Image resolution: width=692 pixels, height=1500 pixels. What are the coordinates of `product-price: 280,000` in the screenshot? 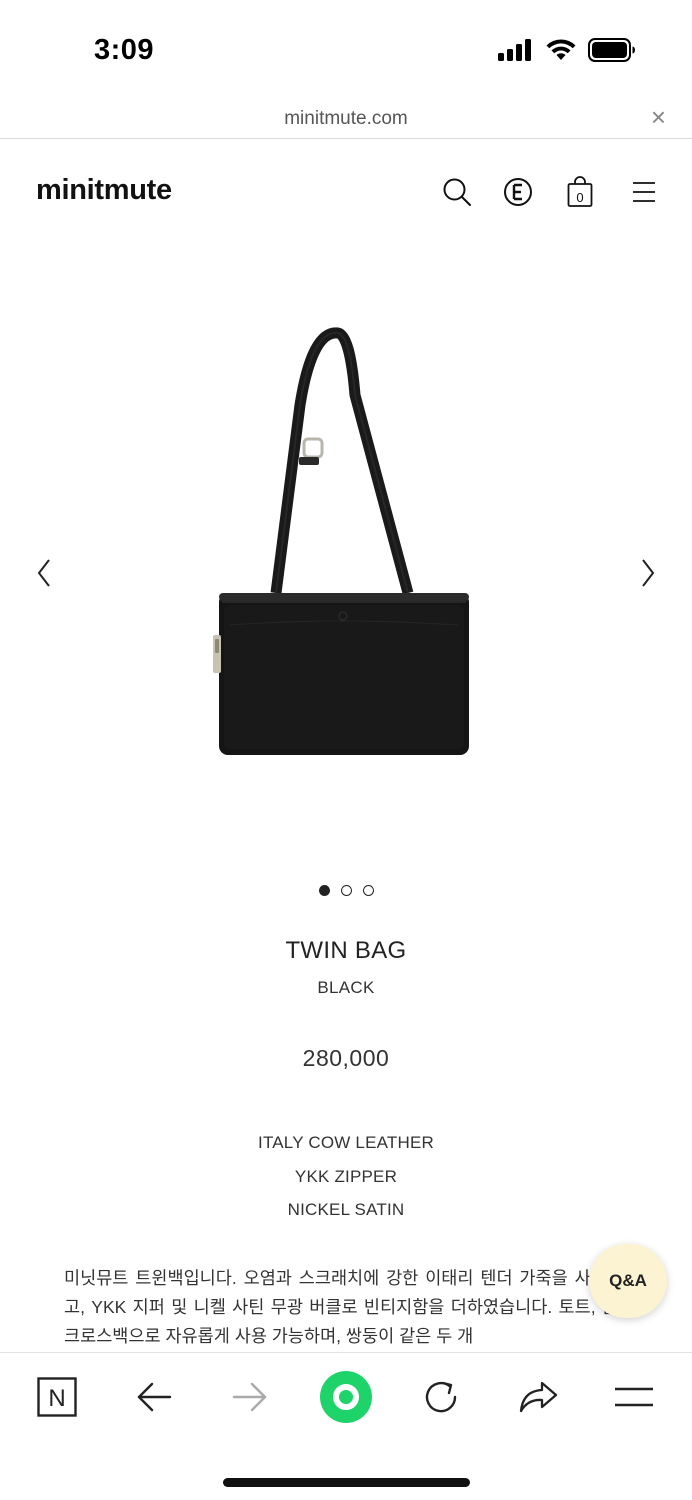 It's located at (346, 1058).